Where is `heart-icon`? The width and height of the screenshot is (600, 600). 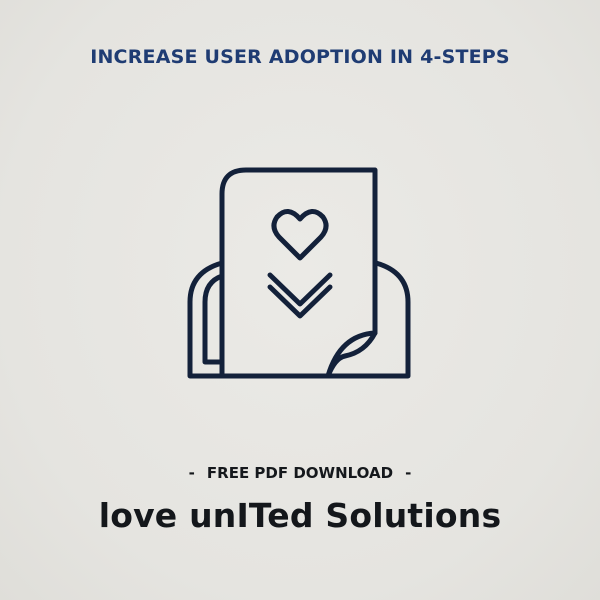
heart-icon is located at coordinates (300, 235).